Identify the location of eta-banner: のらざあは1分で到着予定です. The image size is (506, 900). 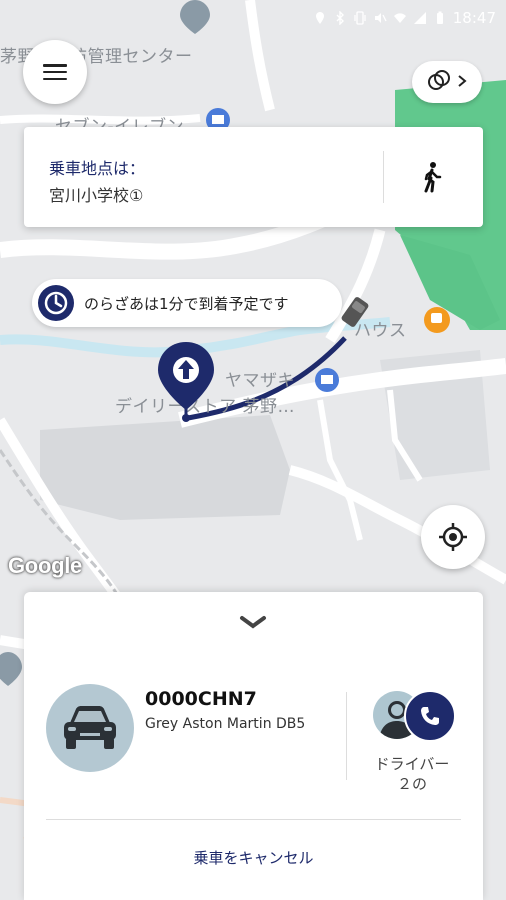
(187, 303).